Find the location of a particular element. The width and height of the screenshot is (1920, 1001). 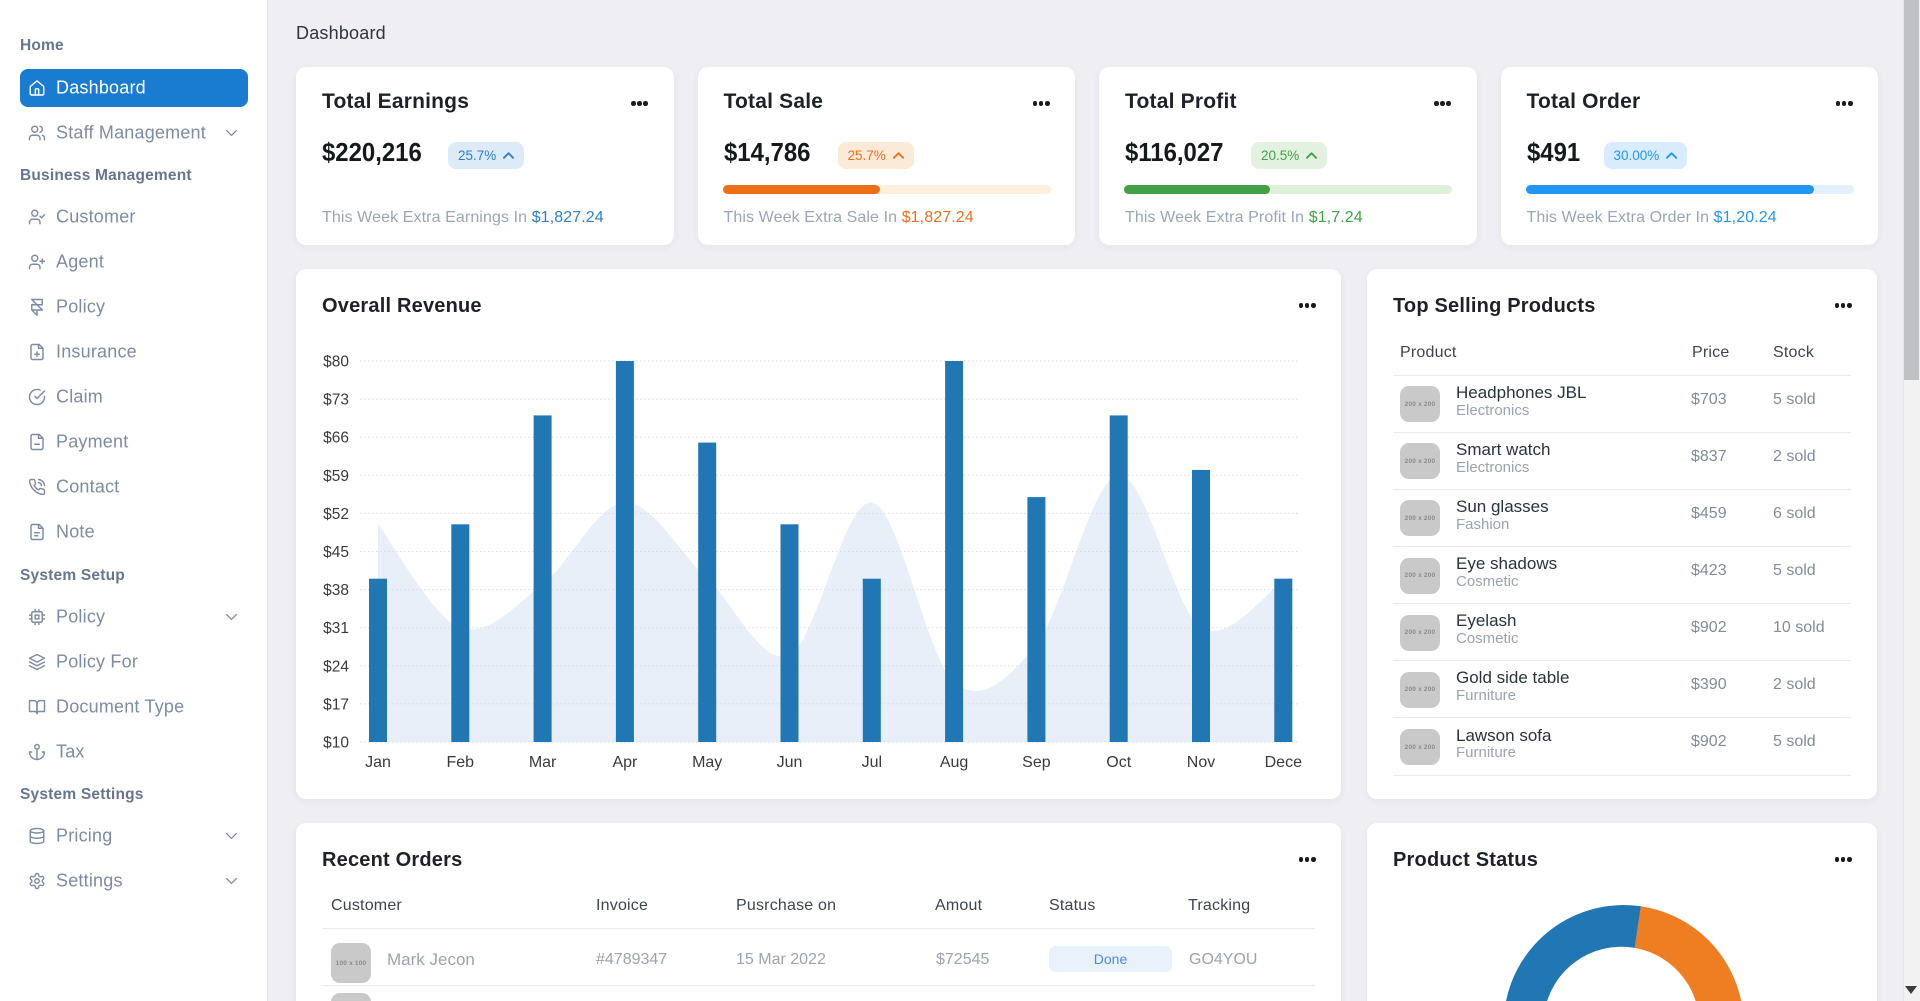

svg-text: $45 is located at coordinates (336, 552).